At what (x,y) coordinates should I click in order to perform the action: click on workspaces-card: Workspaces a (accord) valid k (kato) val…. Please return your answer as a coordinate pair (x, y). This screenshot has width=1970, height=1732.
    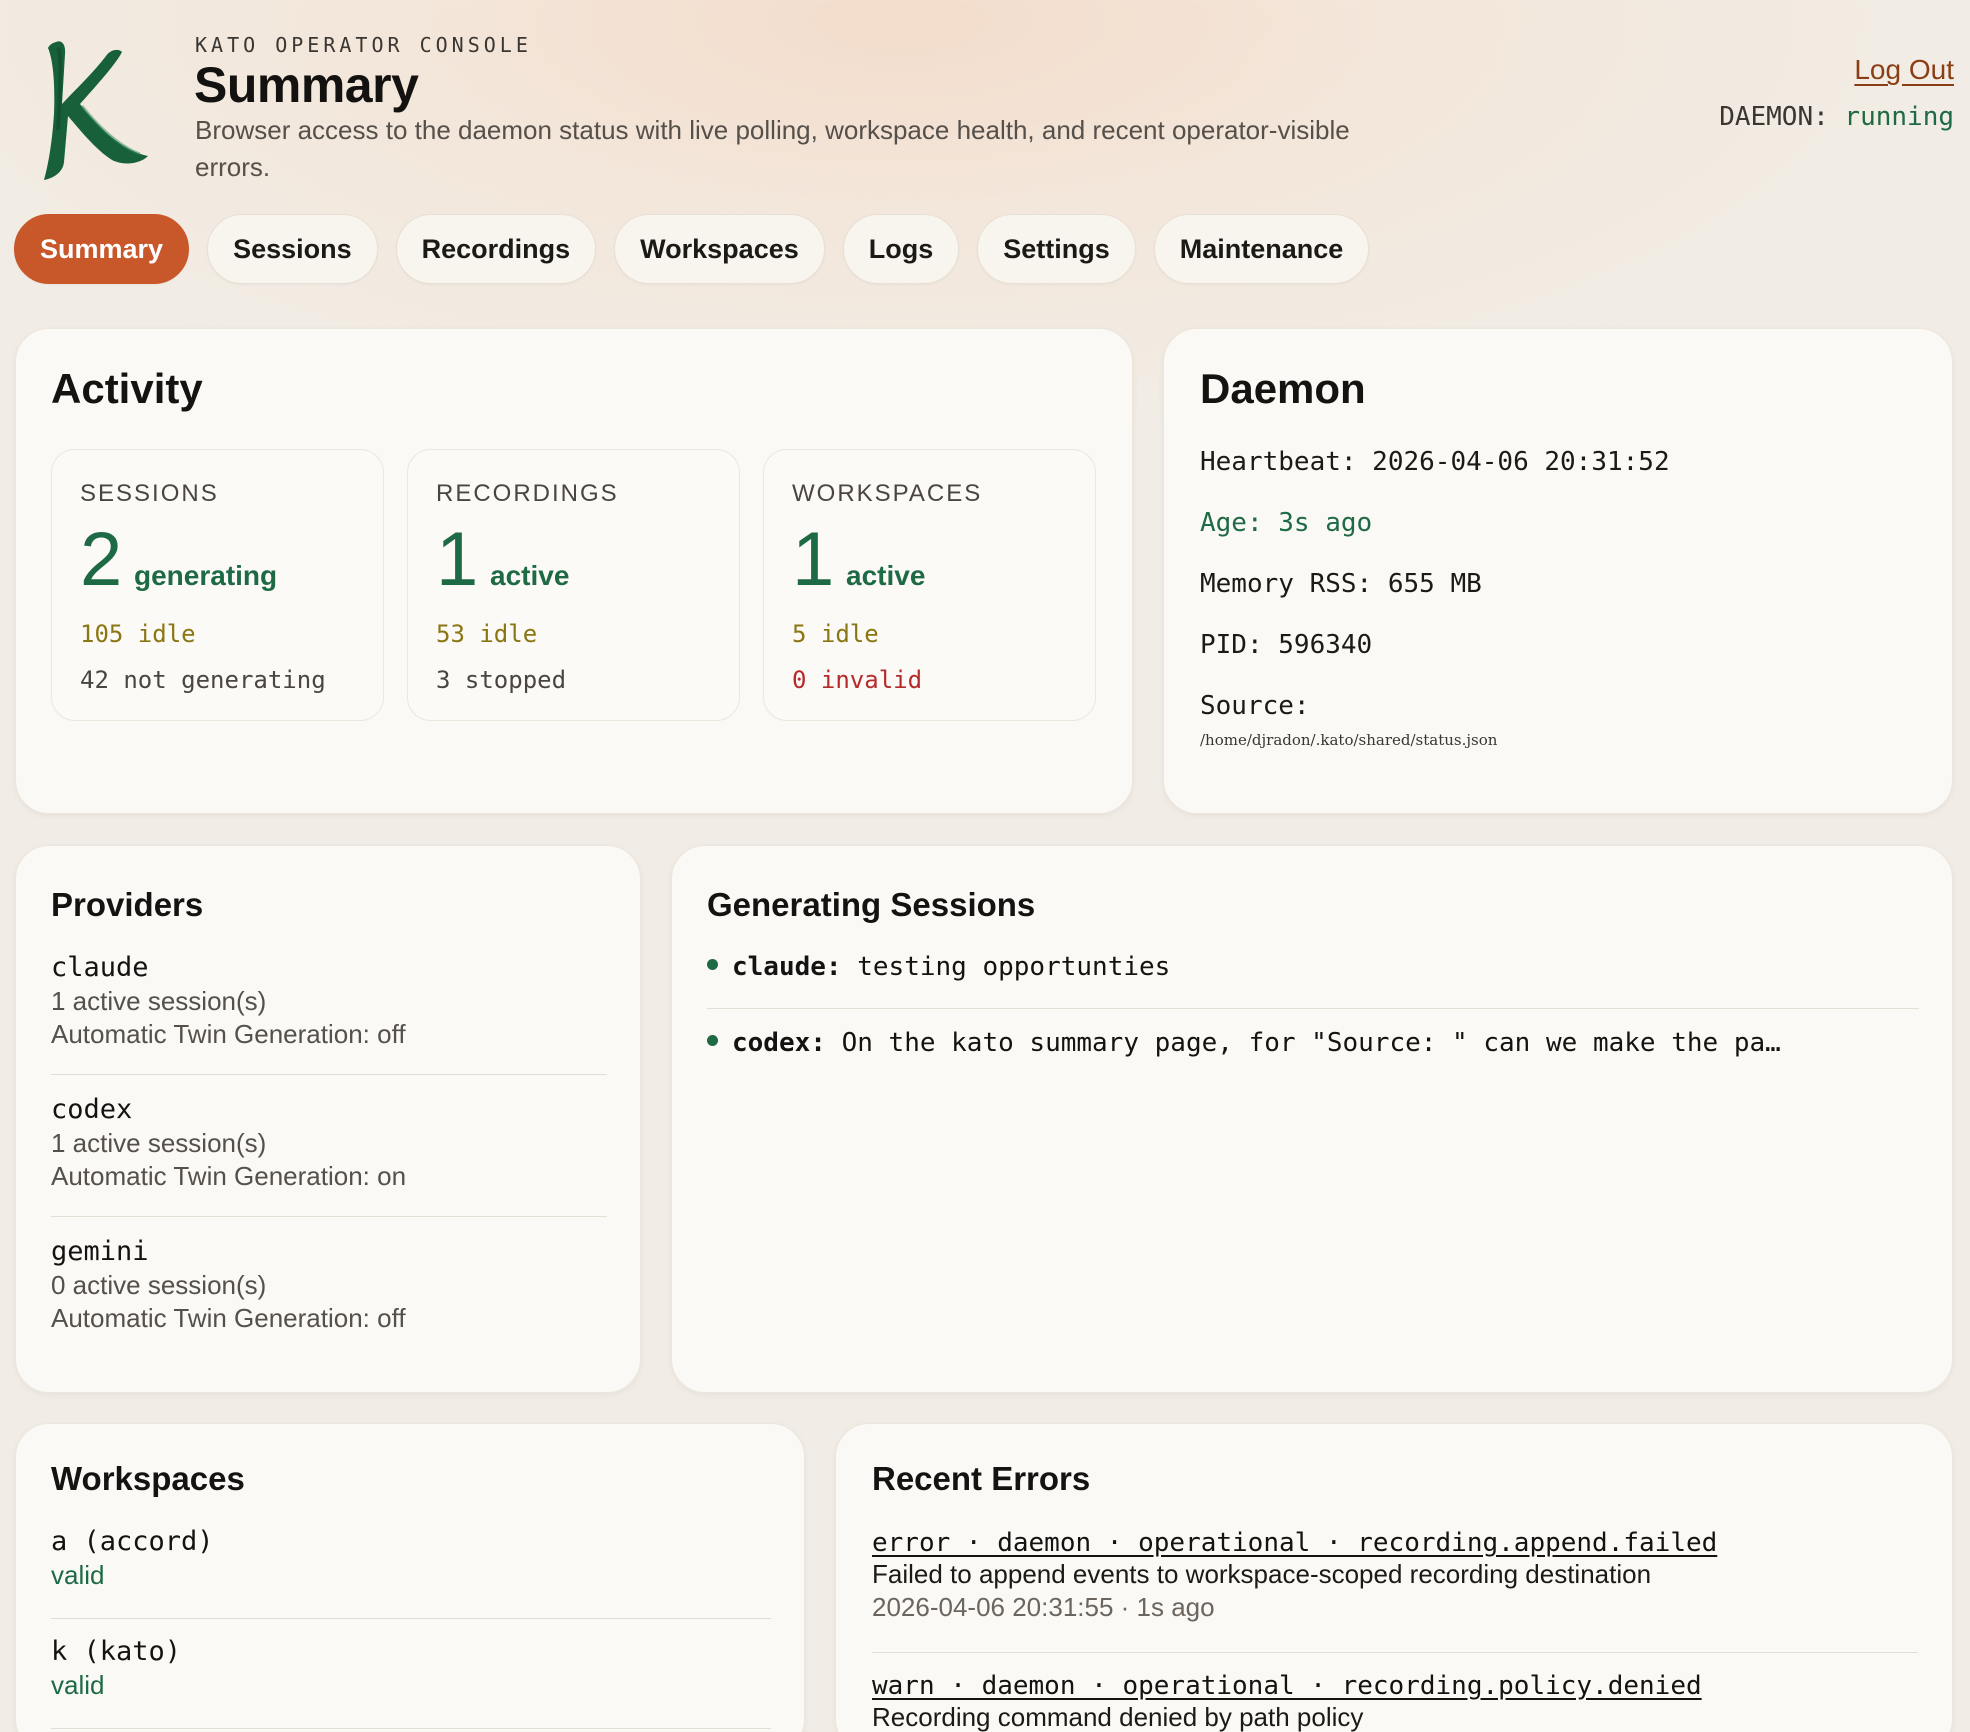
    Looking at the image, I should click on (410, 1577).